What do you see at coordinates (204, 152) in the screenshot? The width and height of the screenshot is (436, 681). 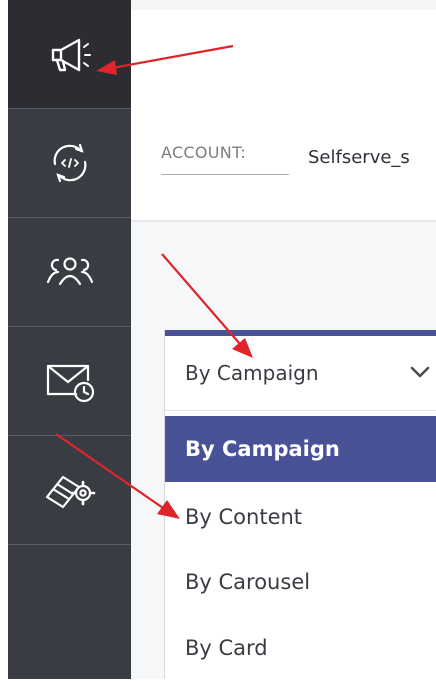 I see `account-label: ACCOUNT:` at bounding box center [204, 152].